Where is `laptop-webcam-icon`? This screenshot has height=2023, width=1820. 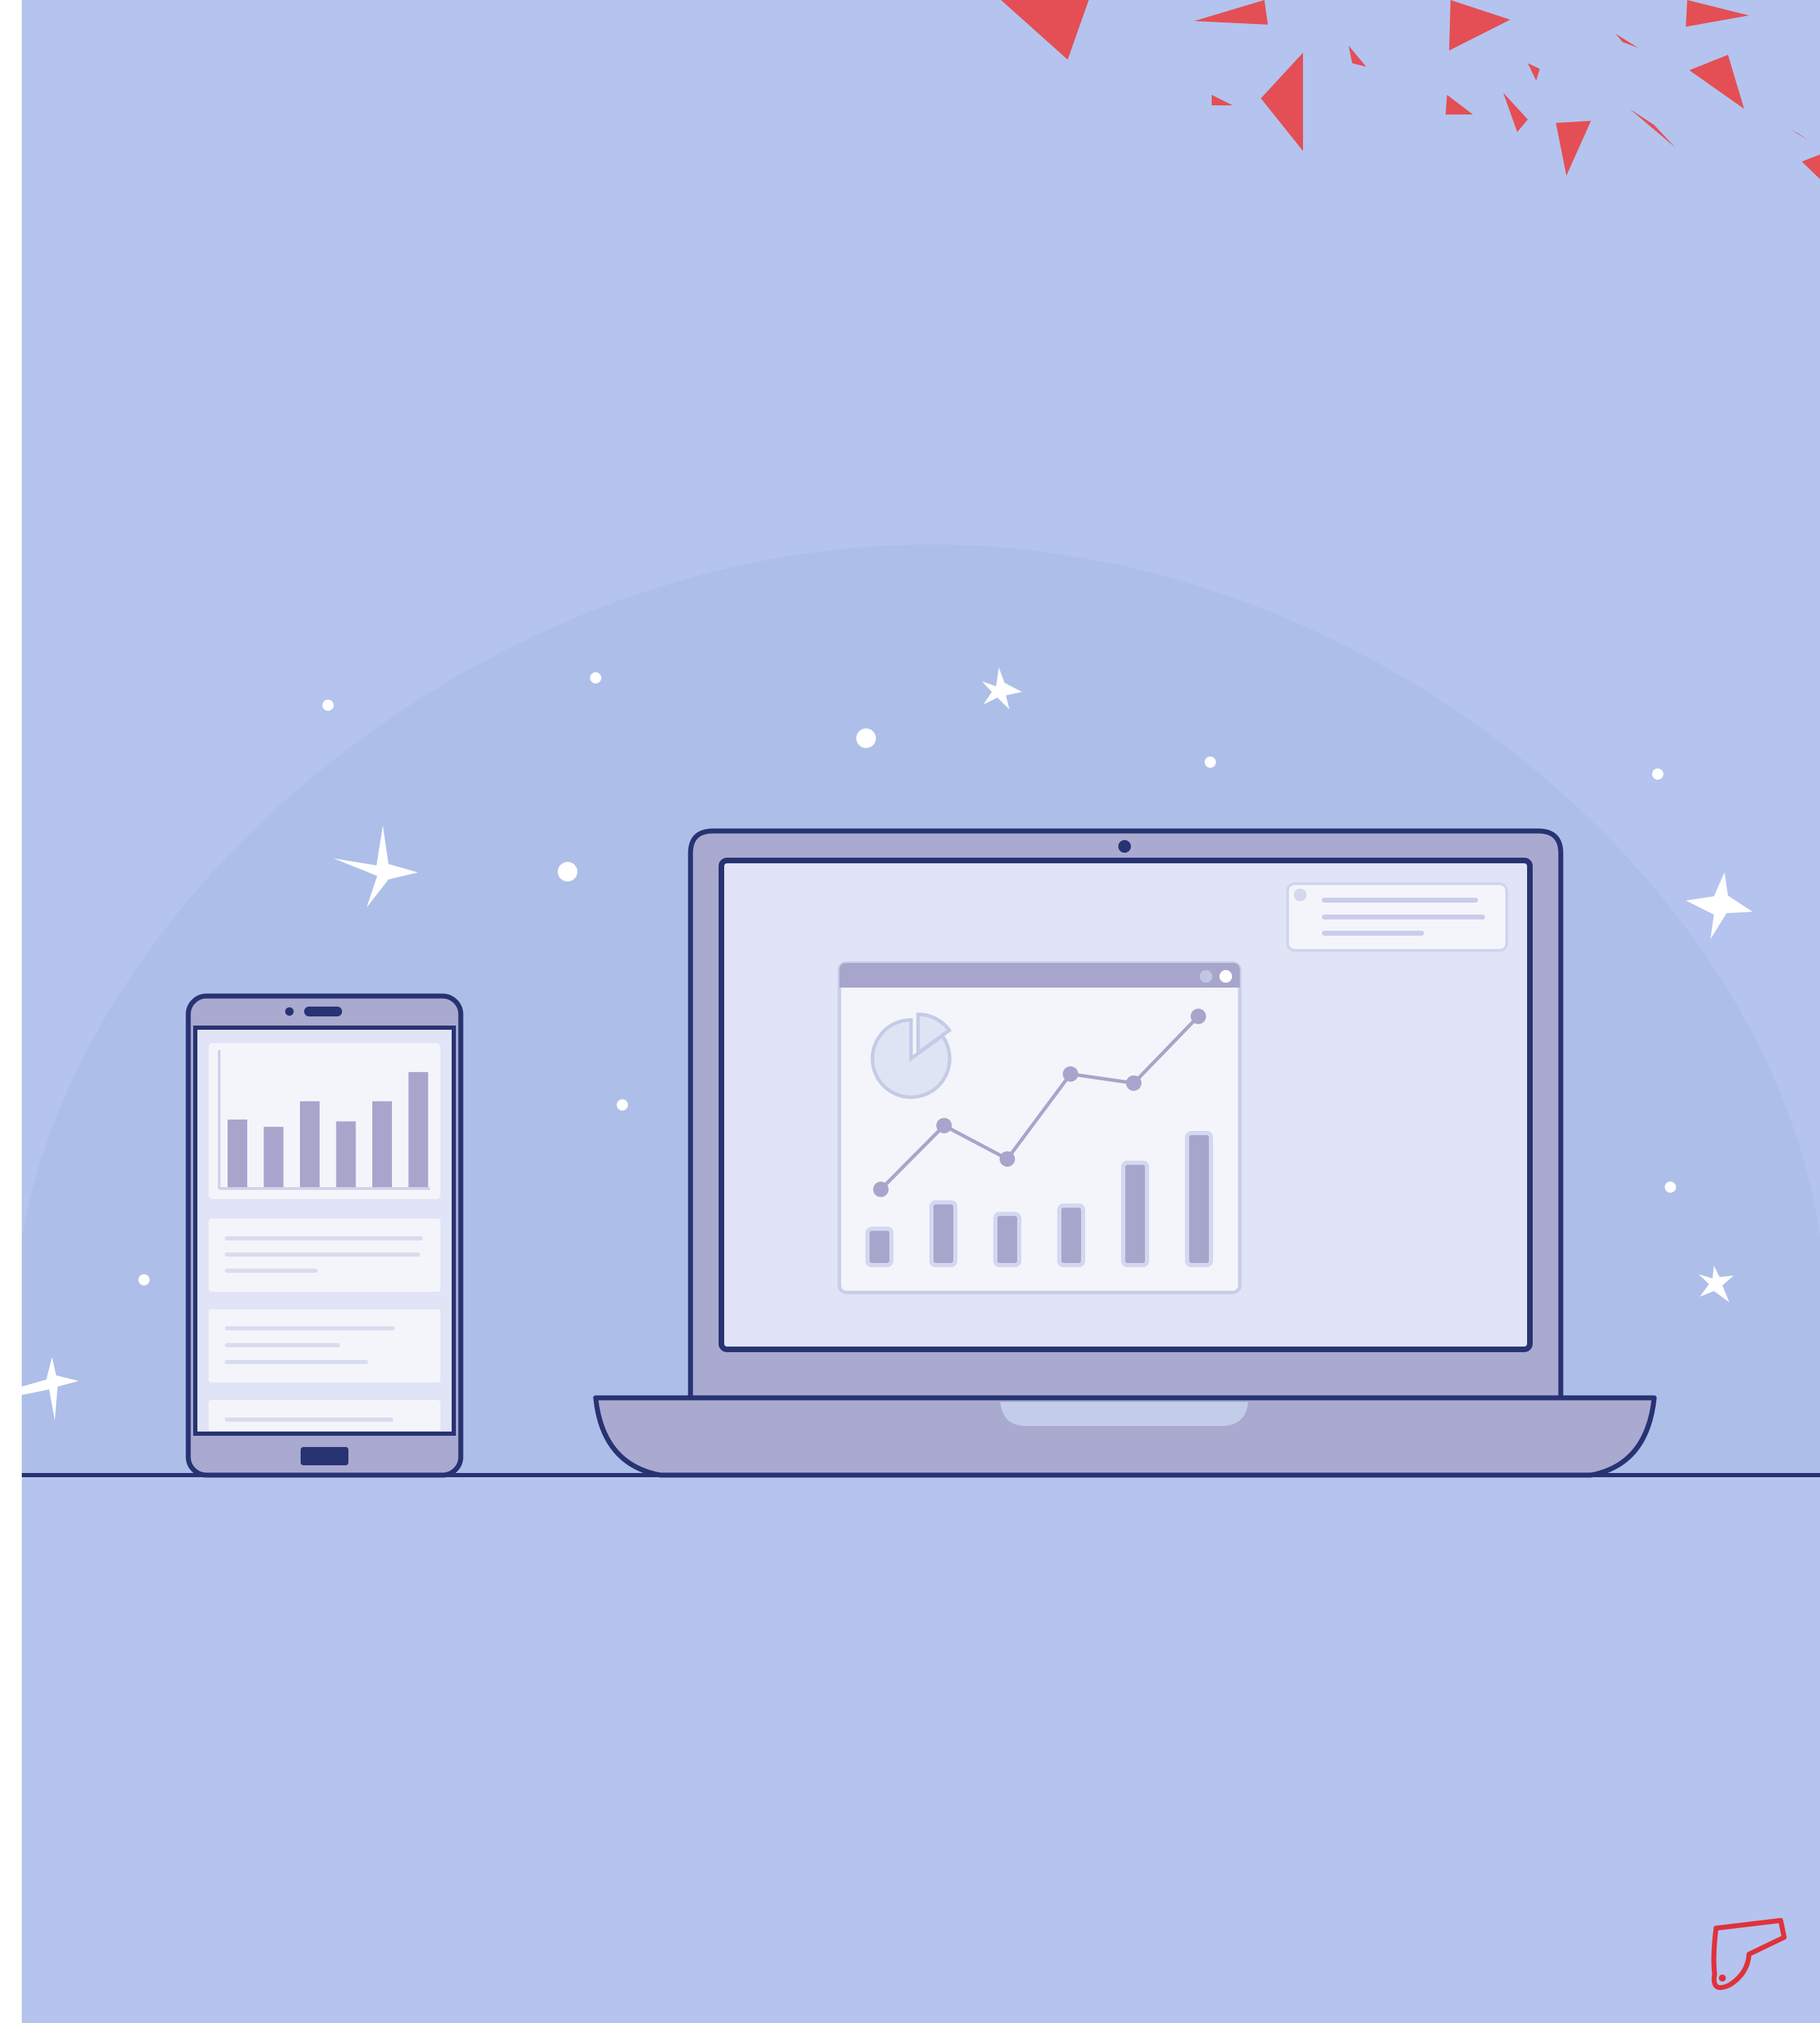
laptop-webcam-icon is located at coordinates (1124, 846).